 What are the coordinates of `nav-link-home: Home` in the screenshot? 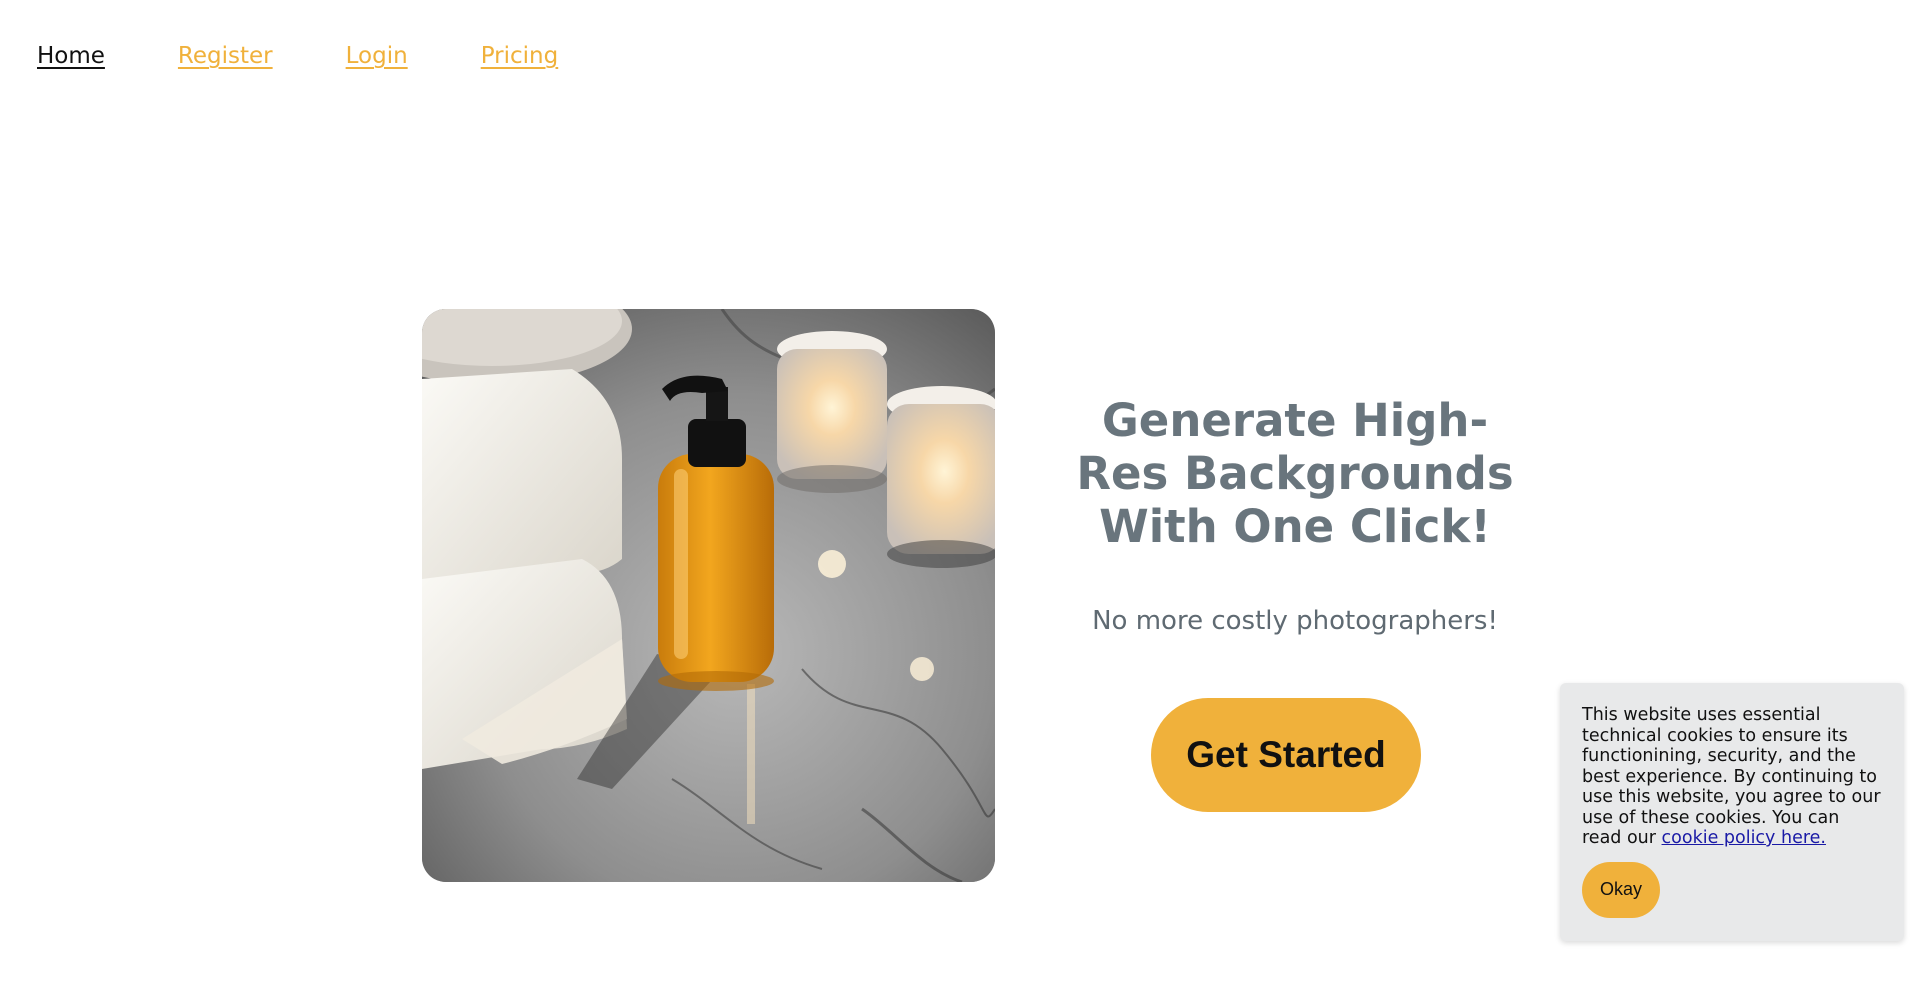 It's located at (71, 56).